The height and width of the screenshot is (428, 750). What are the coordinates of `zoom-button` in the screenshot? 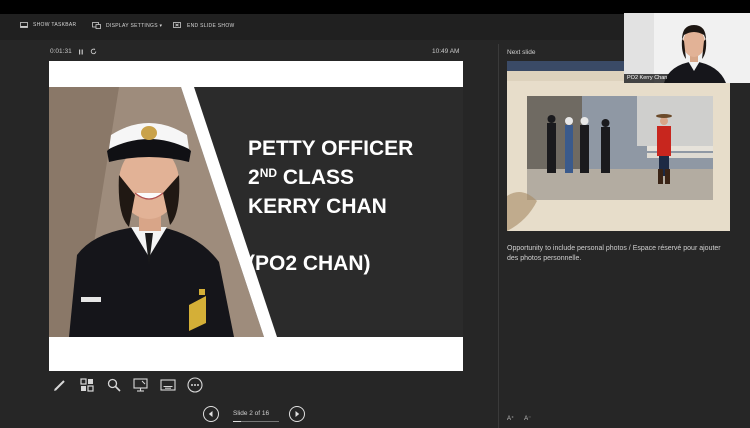 It's located at (113, 385).